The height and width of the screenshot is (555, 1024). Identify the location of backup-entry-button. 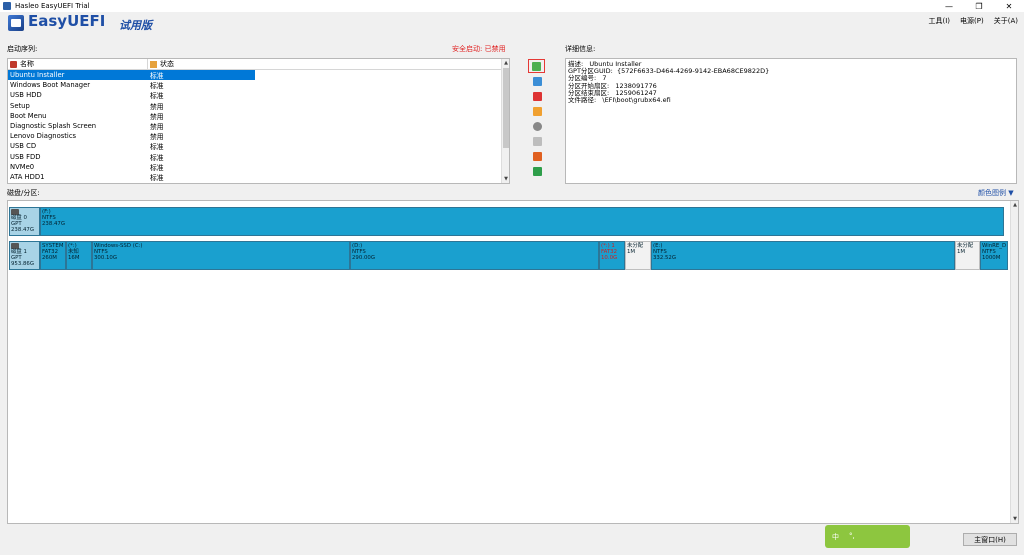
(537, 141).